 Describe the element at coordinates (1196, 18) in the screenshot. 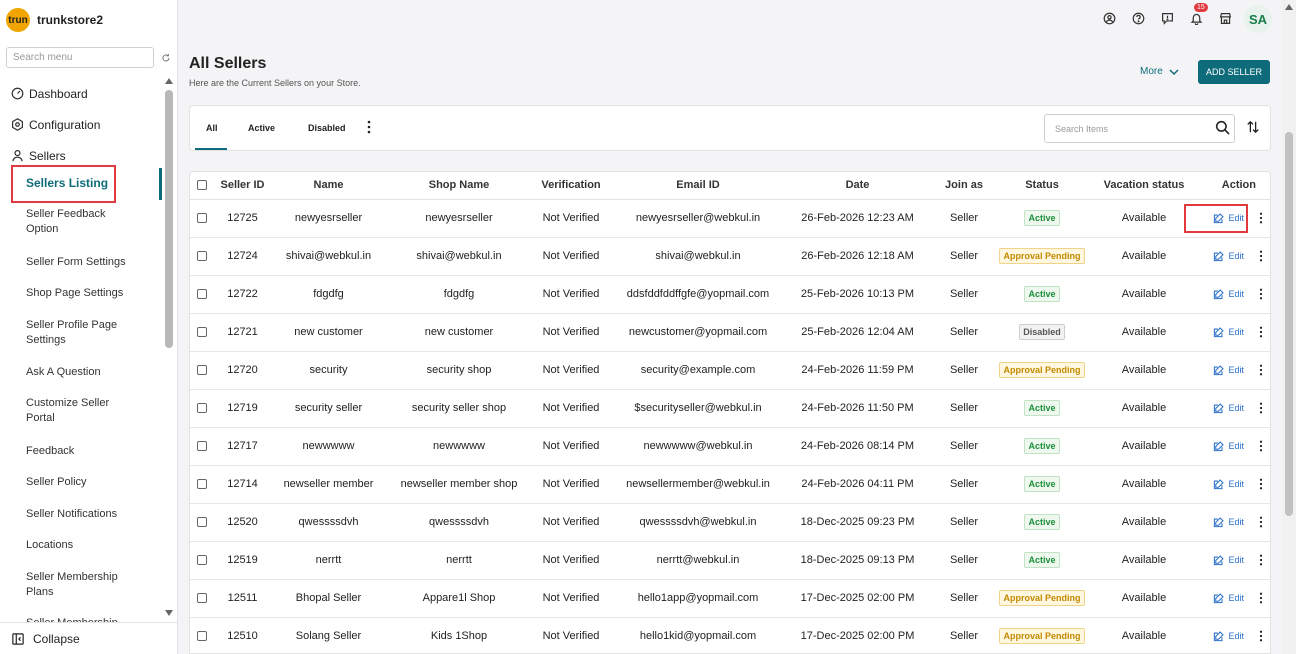

I see `bell-icon` at that location.